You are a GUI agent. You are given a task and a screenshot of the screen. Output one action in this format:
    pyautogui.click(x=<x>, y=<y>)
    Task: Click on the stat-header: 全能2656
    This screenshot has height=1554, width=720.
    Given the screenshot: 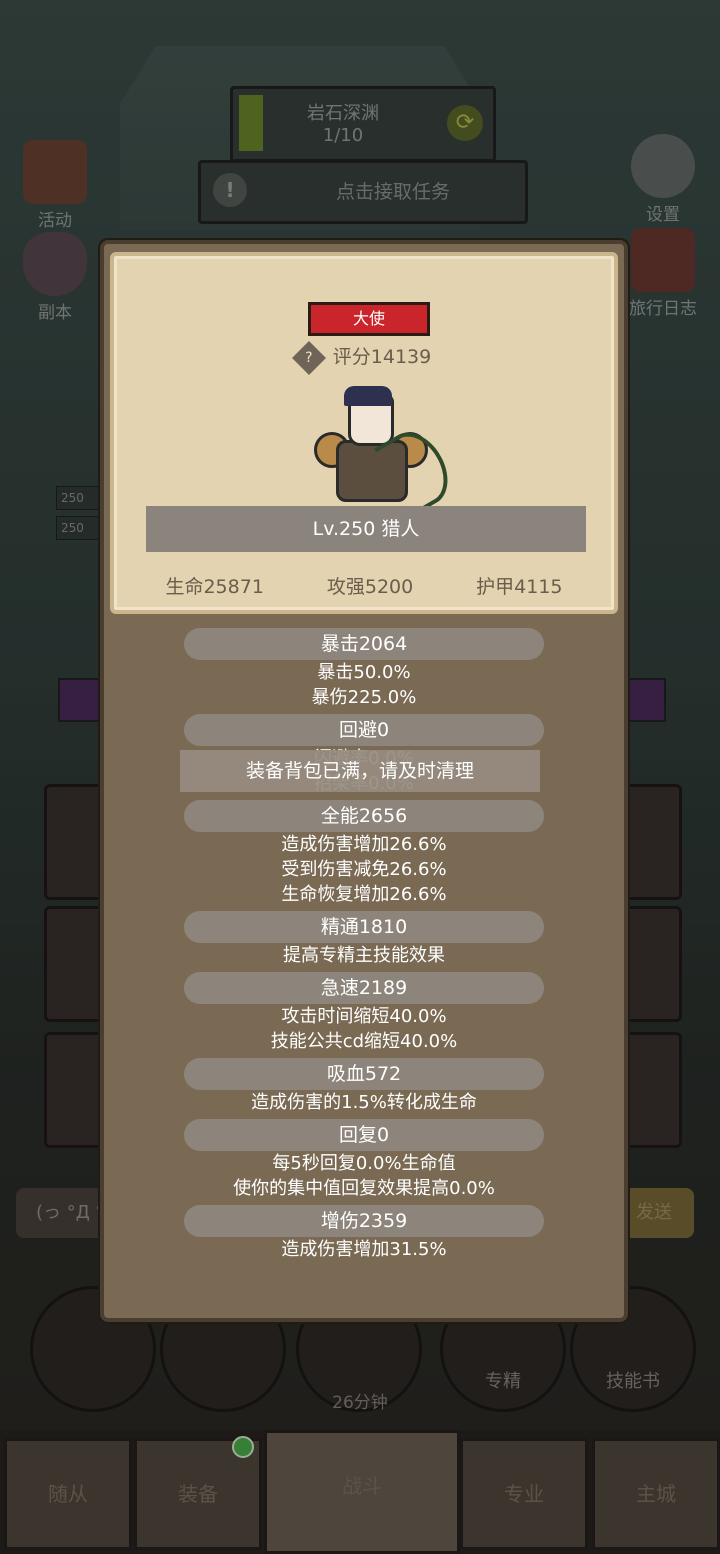 What is the action you would take?
    pyautogui.click(x=364, y=816)
    